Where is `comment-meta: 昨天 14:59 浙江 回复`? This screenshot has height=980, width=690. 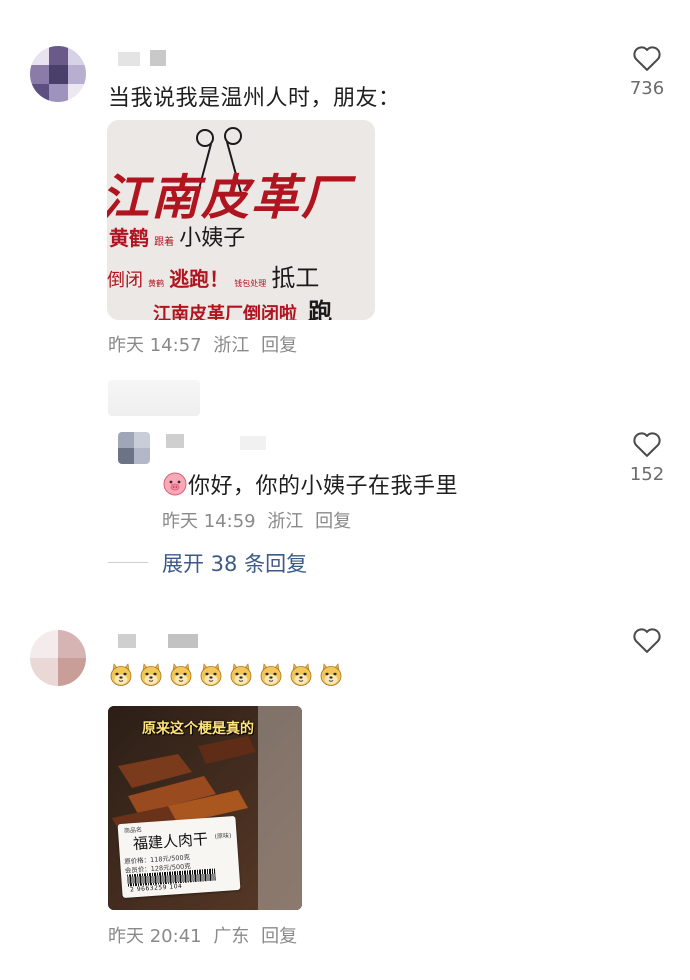 comment-meta: 昨天 14:59 浙江 回复 is located at coordinates (259, 520).